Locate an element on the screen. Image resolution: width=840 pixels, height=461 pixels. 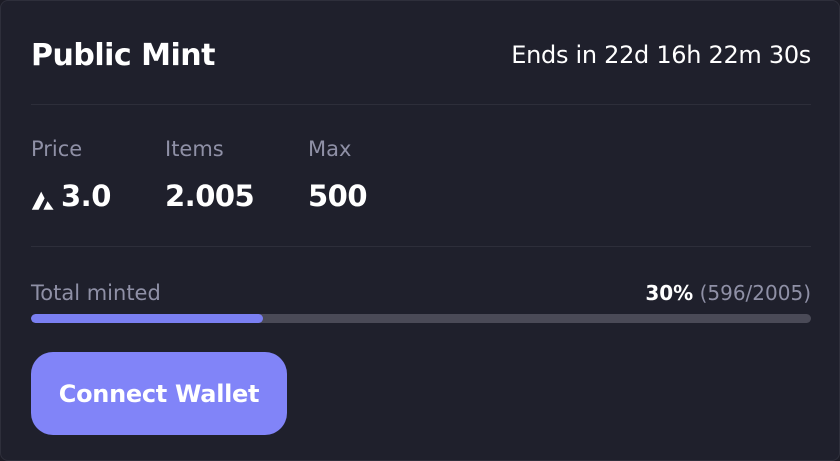
stat-items-value: 2.005 is located at coordinates (210, 196).